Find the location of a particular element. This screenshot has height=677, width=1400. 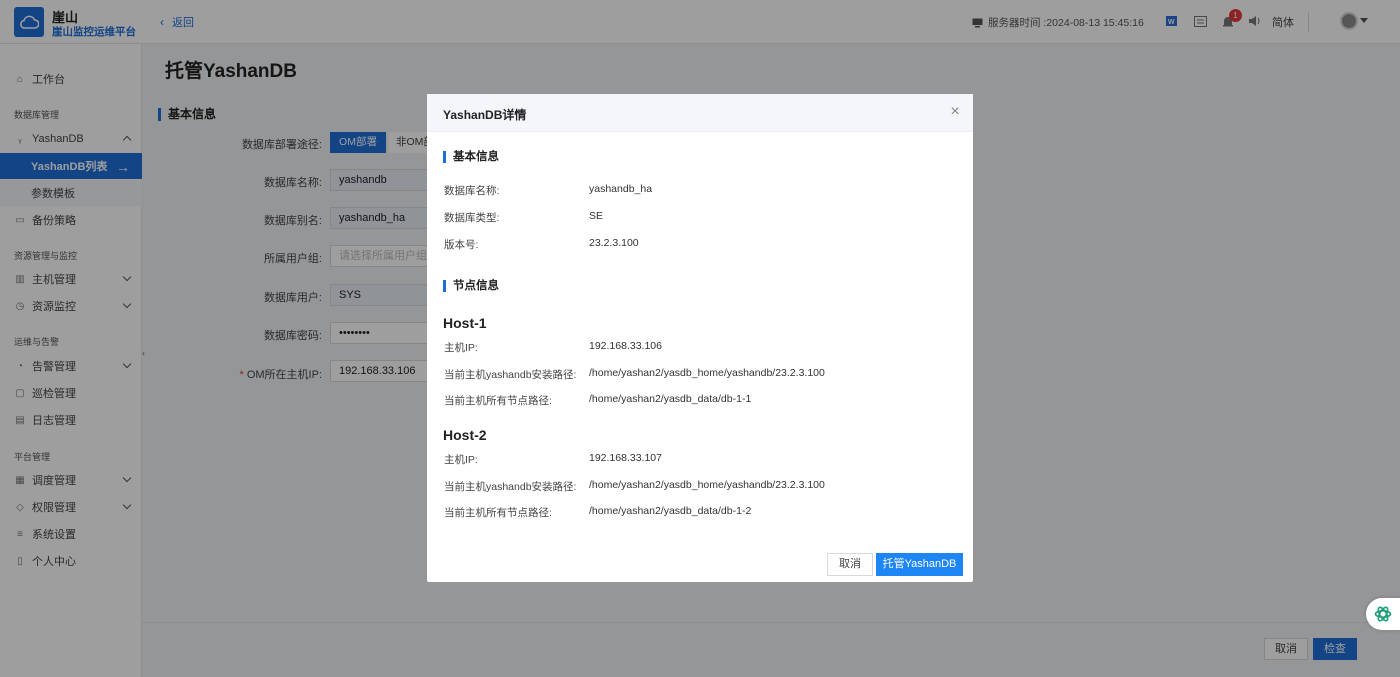

assistant-fab is located at coordinates (1383, 614).